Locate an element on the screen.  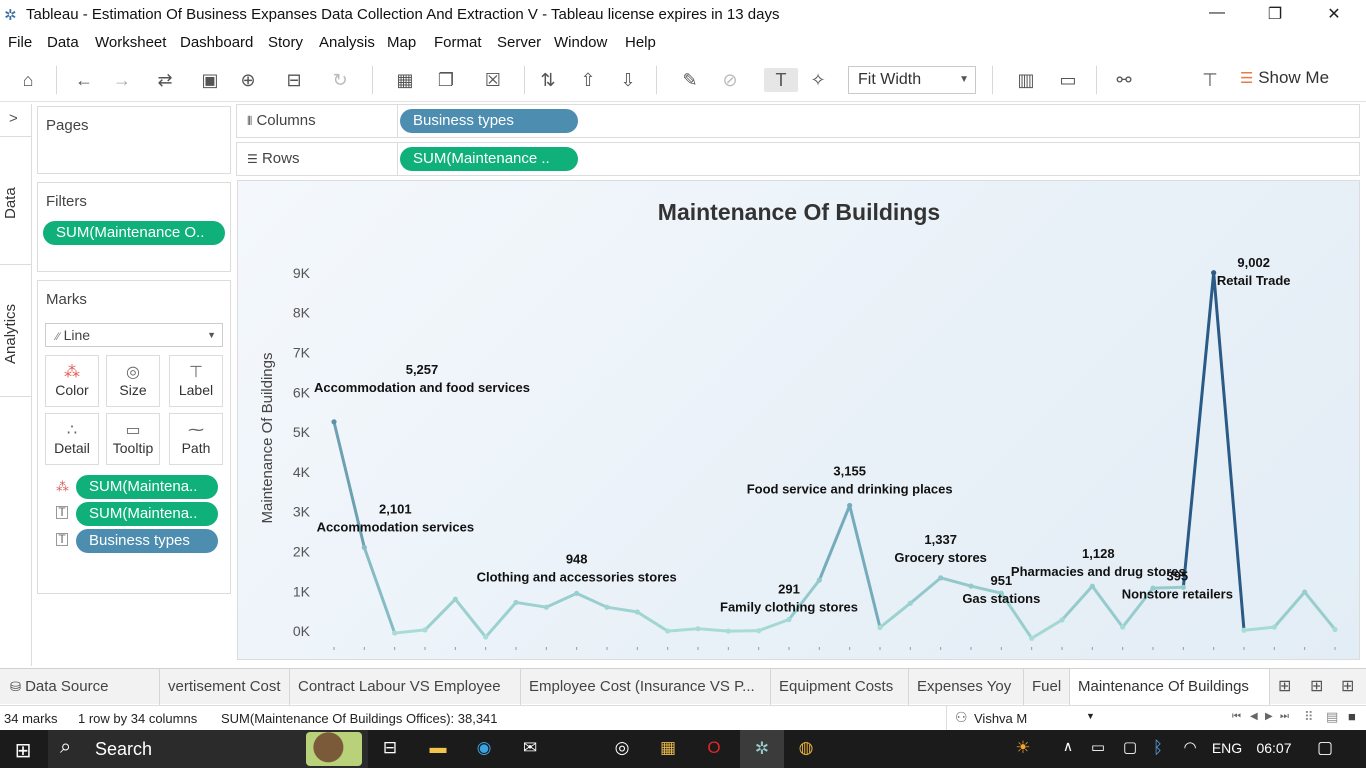
maximize-button: ❐ is located at coordinates (1275, 15).